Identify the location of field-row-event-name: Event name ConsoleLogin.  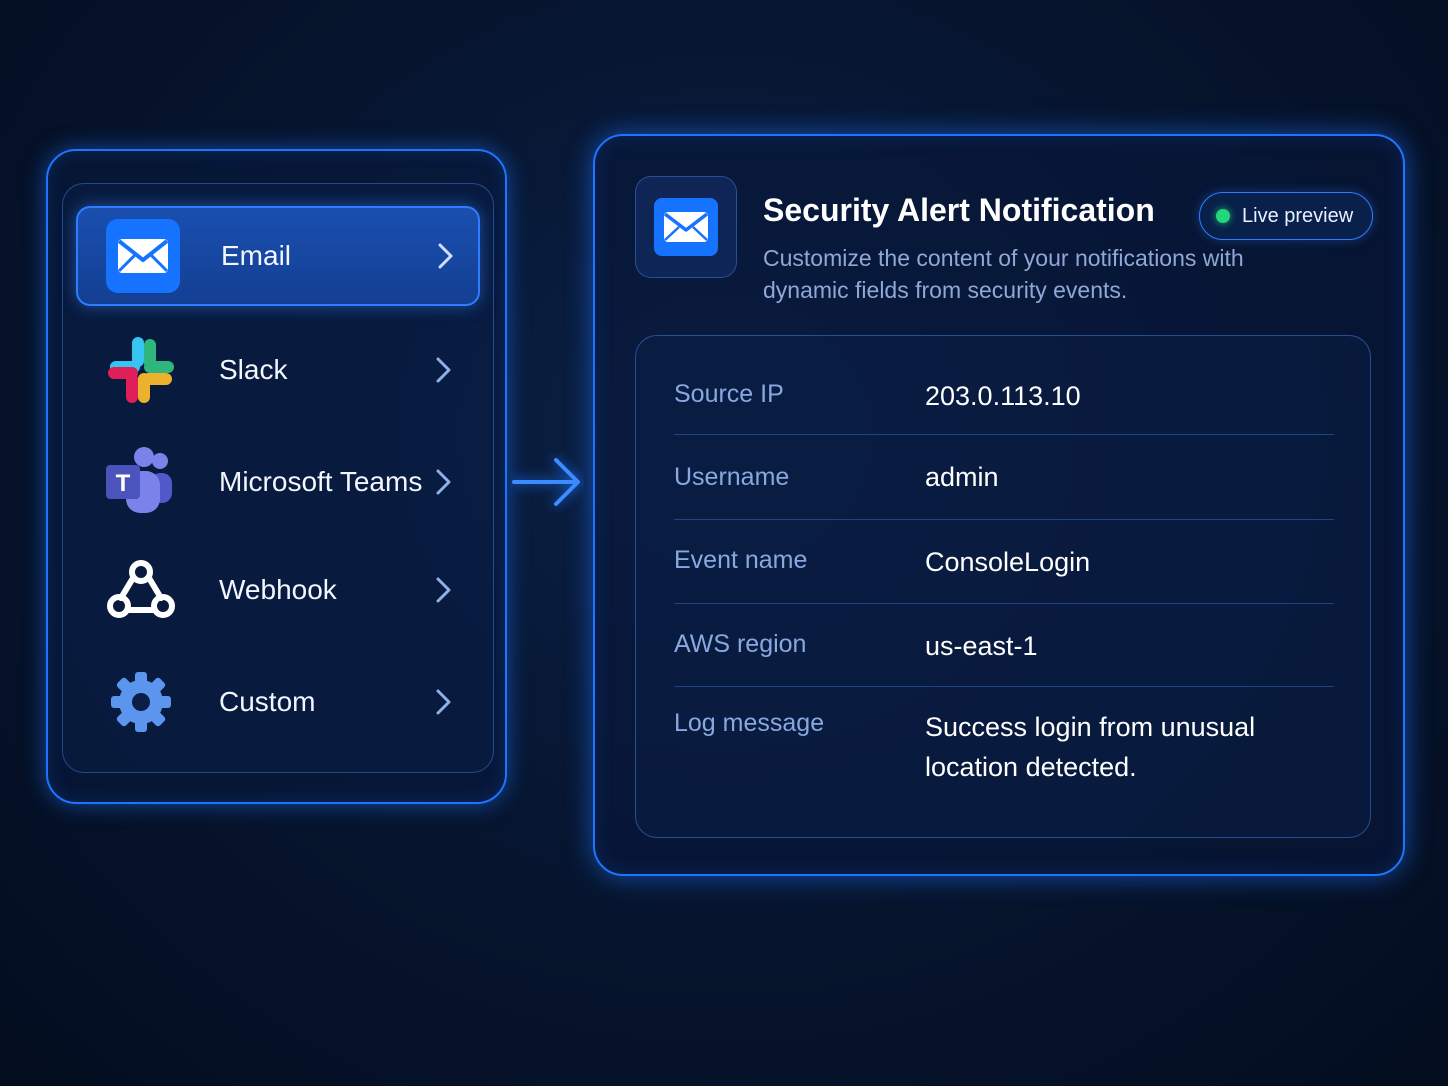
(1004, 562).